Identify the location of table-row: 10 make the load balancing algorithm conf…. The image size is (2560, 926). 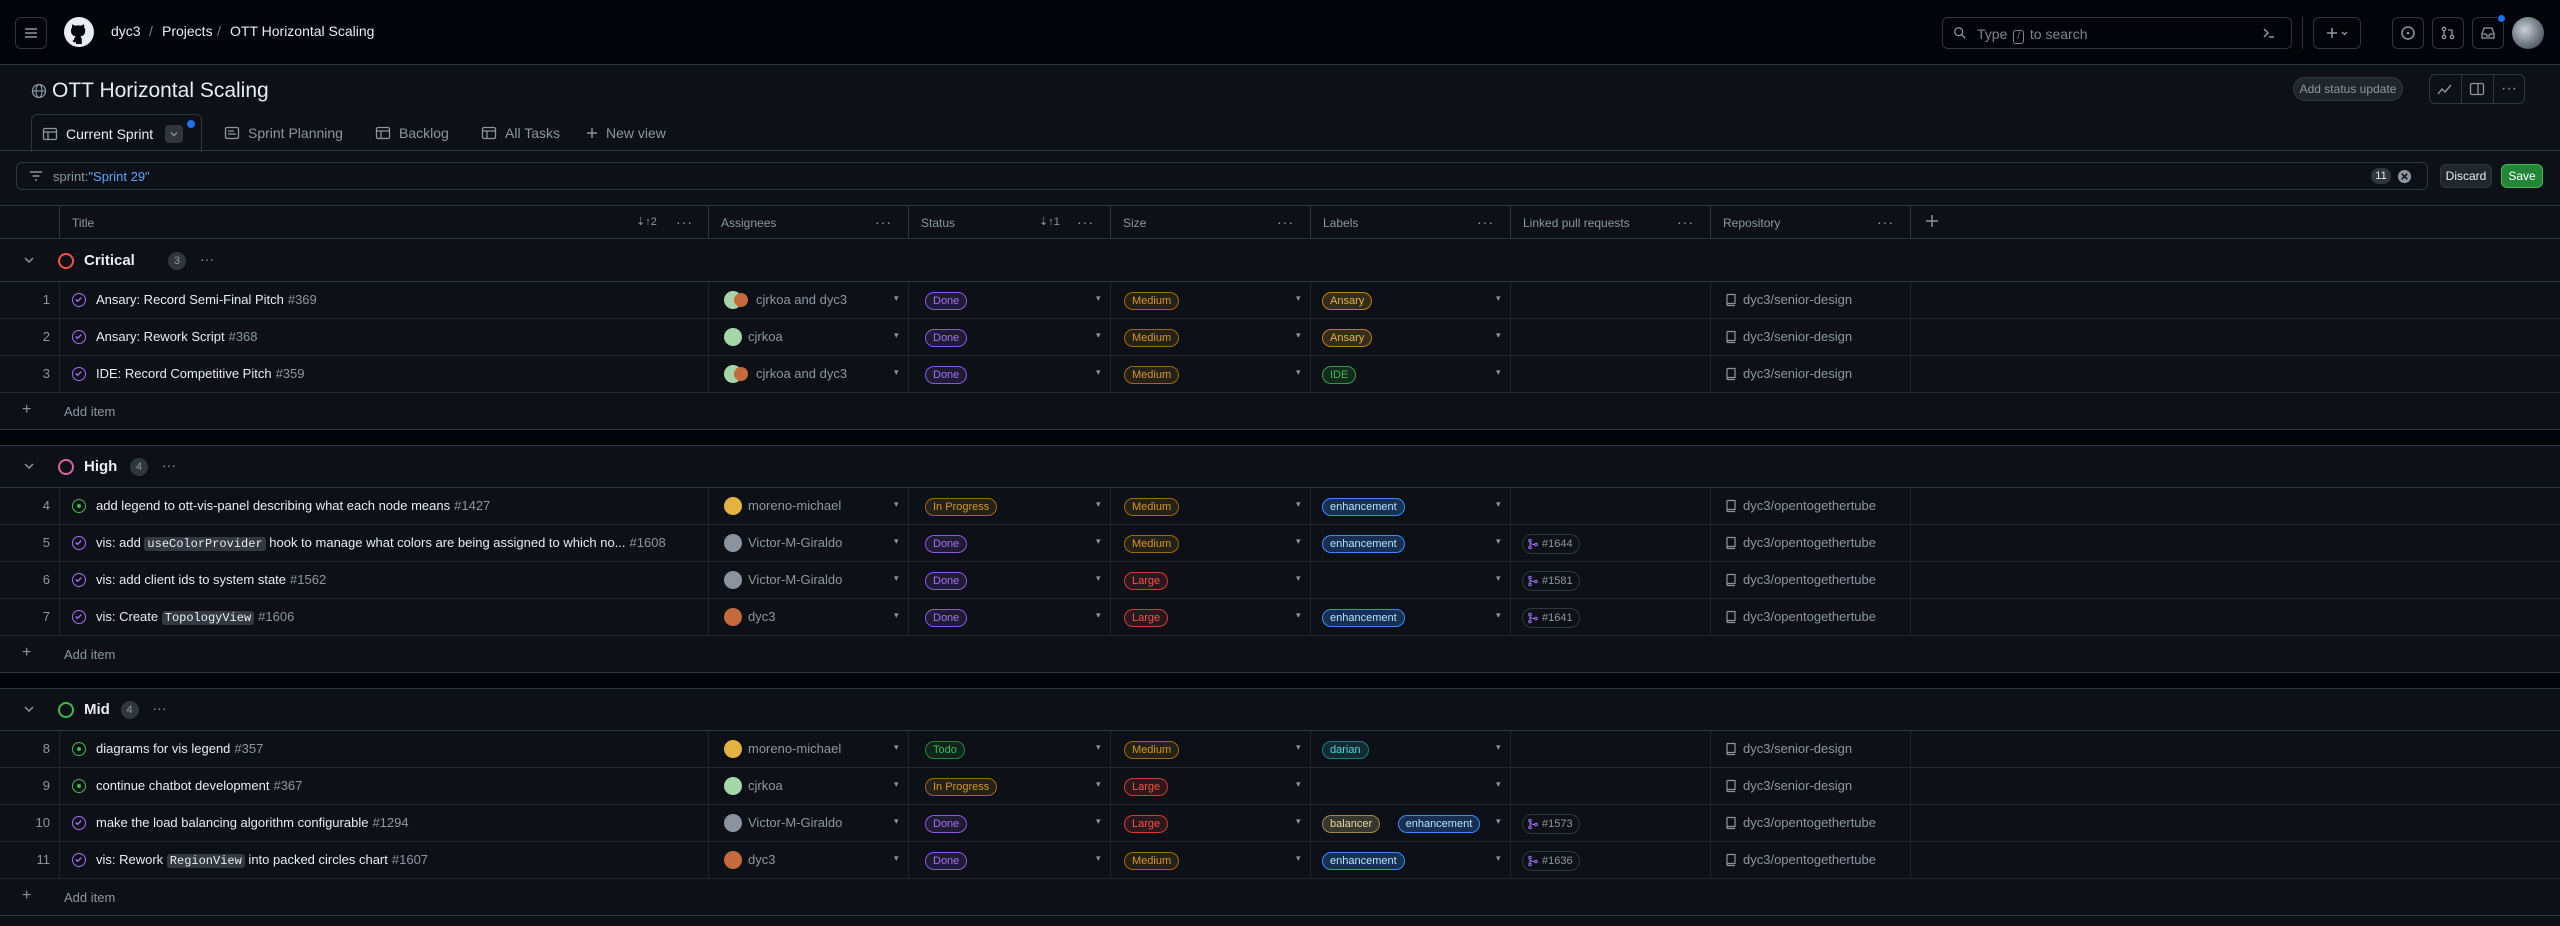
(1280, 823).